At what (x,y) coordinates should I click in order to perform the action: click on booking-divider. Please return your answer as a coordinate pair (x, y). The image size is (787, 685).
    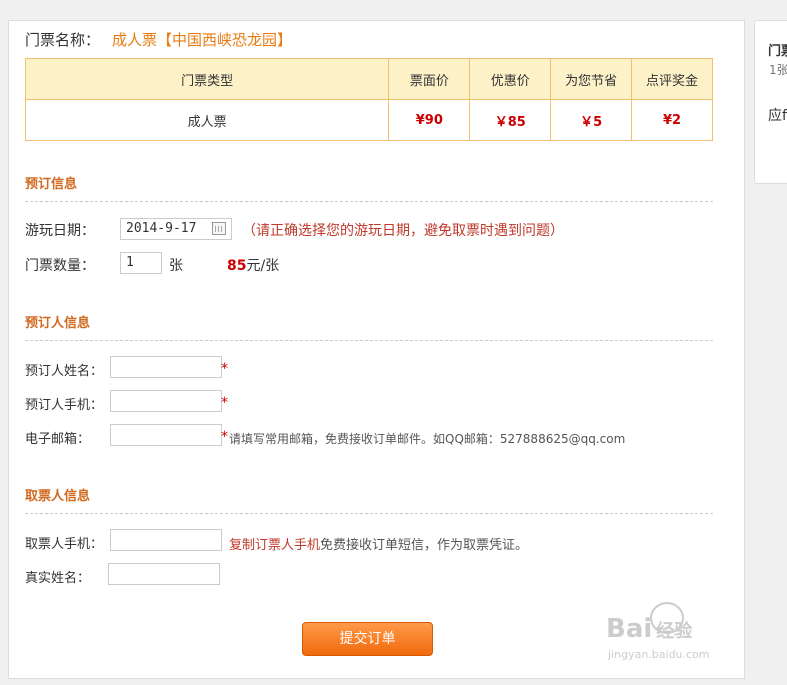
    Looking at the image, I should click on (369, 201).